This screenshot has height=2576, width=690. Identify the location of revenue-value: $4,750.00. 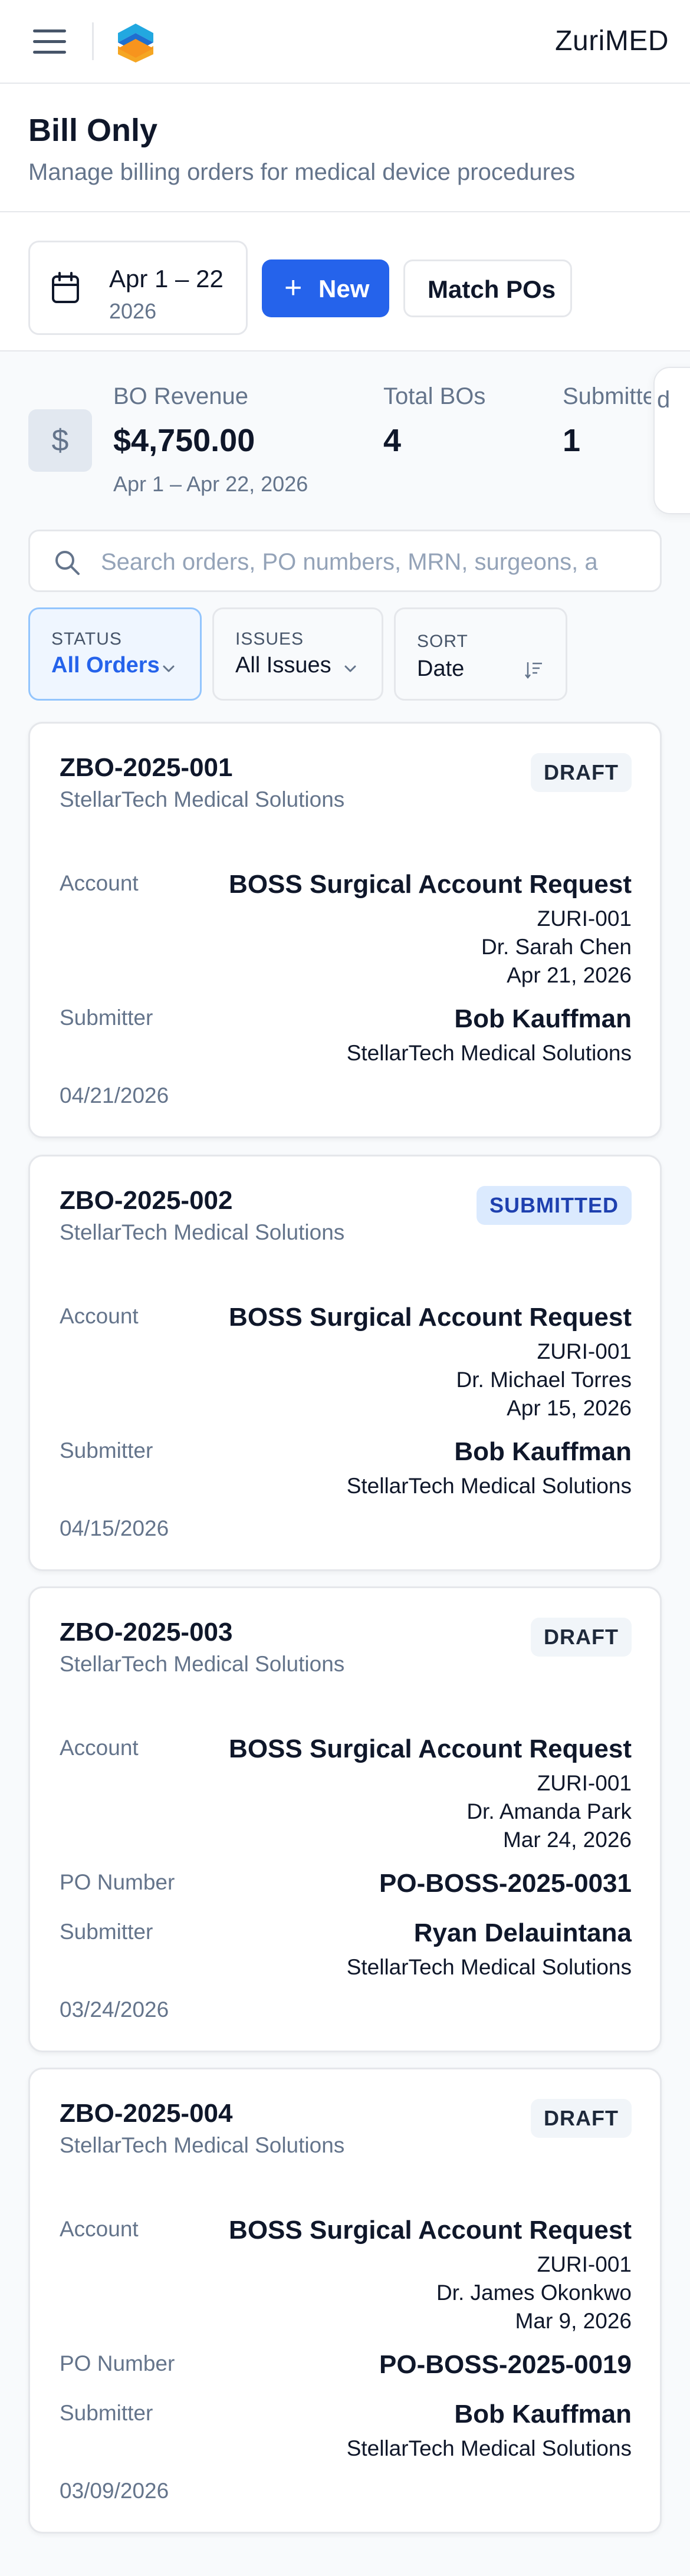
(184, 440).